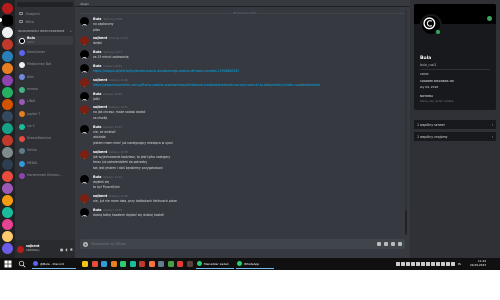 Image resolution: width=500 pixels, height=300 pixels. What do you see at coordinates (255, 264) in the screenshot?
I see `taskbar-whatsapp: WhatsApp` at bounding box center [255, 264].